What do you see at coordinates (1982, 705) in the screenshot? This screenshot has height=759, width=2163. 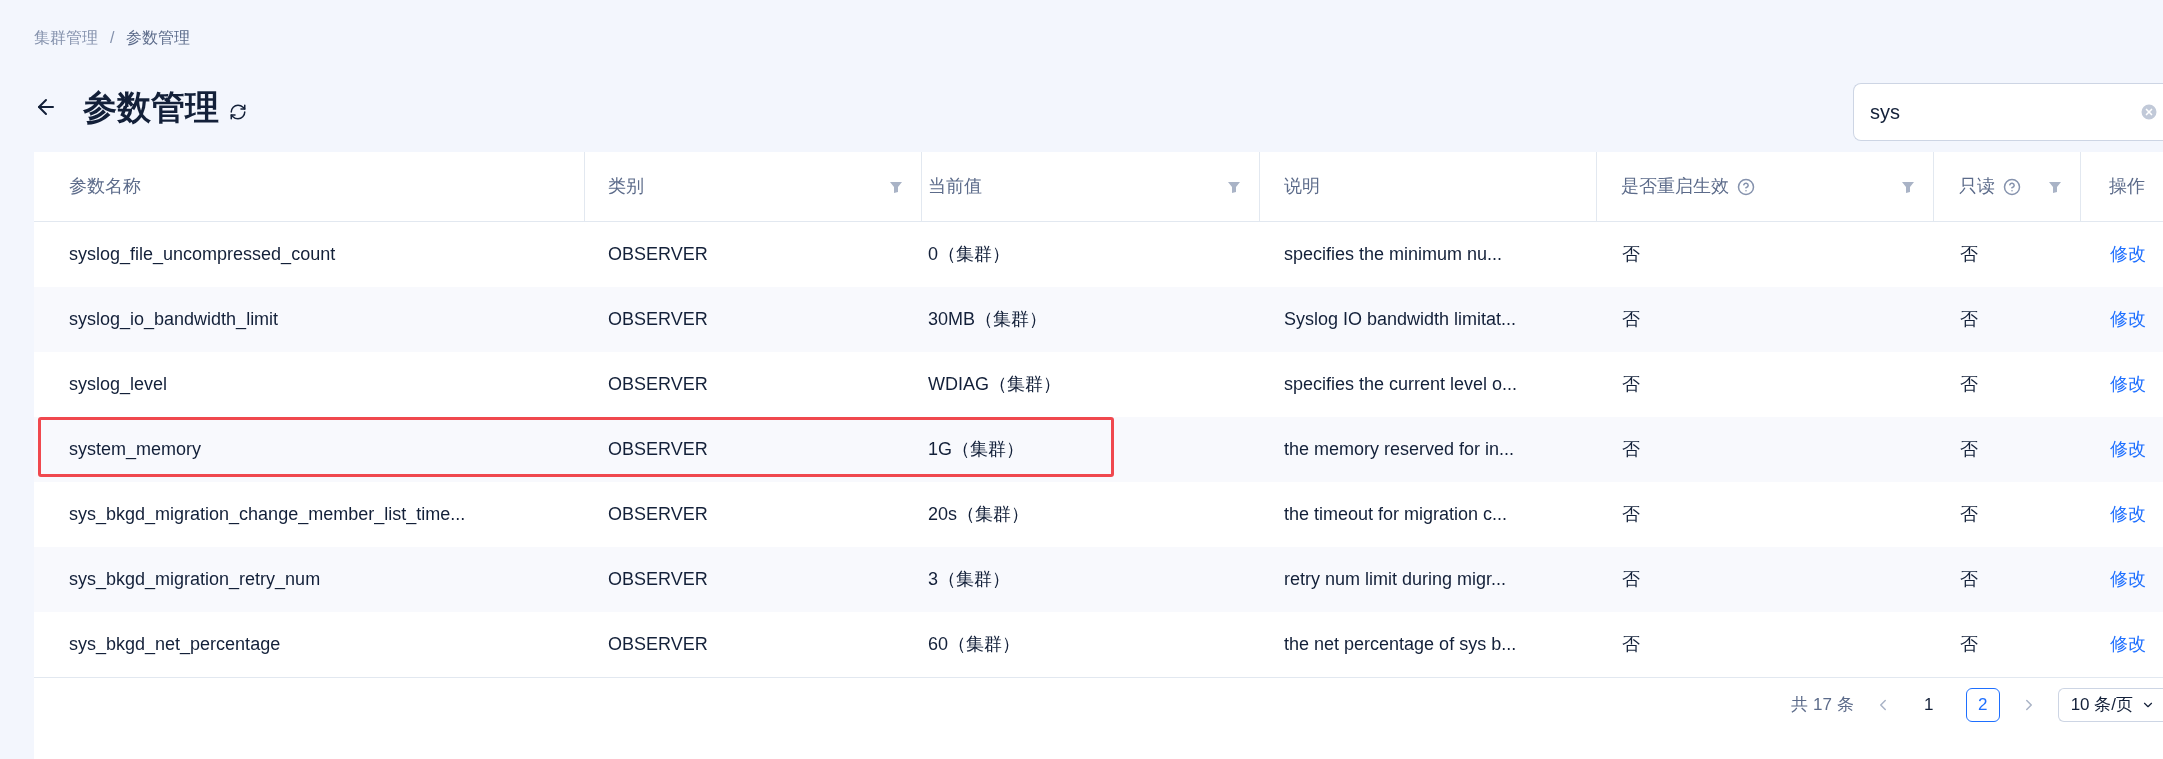 I see `page-button: 2` at bounding box center [1982, 705].